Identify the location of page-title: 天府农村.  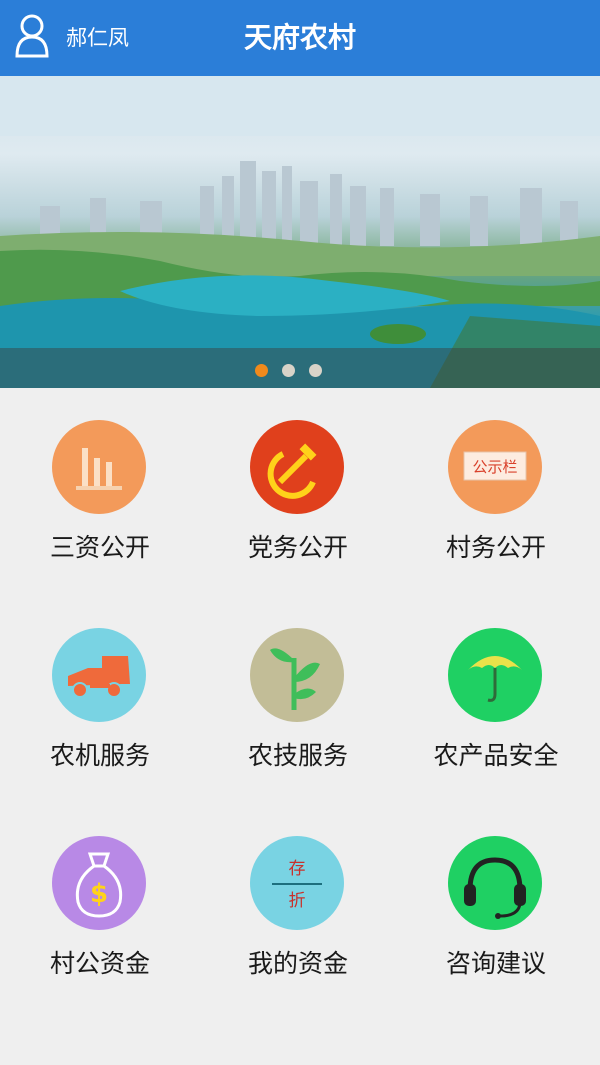
(299, 37).